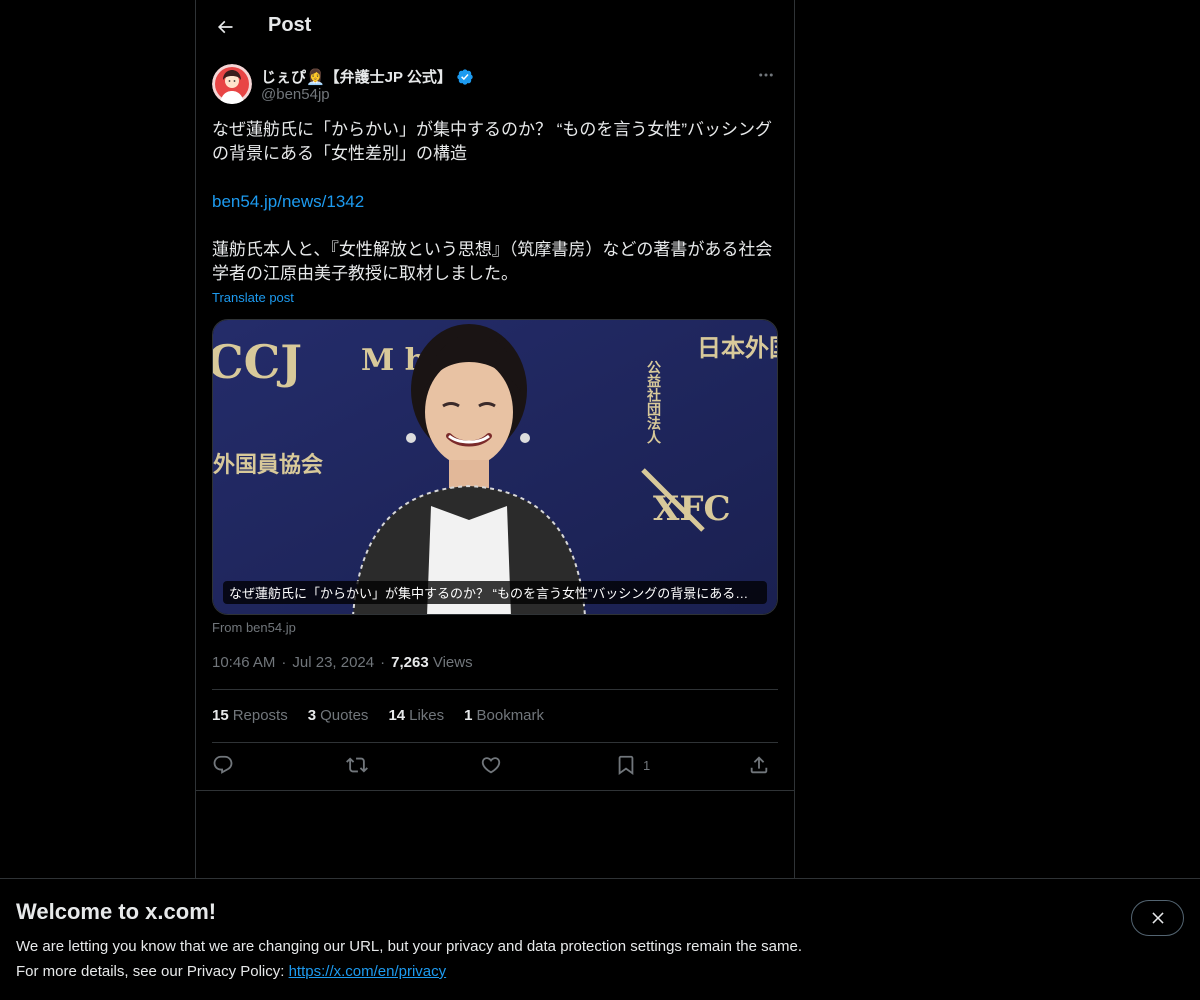 The height and width of the screenshot is (1000, 1200). I want to click on post-author: じぇぴ👩‍💼【弁護士JP 公式】 @ben54jp, so click(495, 85).